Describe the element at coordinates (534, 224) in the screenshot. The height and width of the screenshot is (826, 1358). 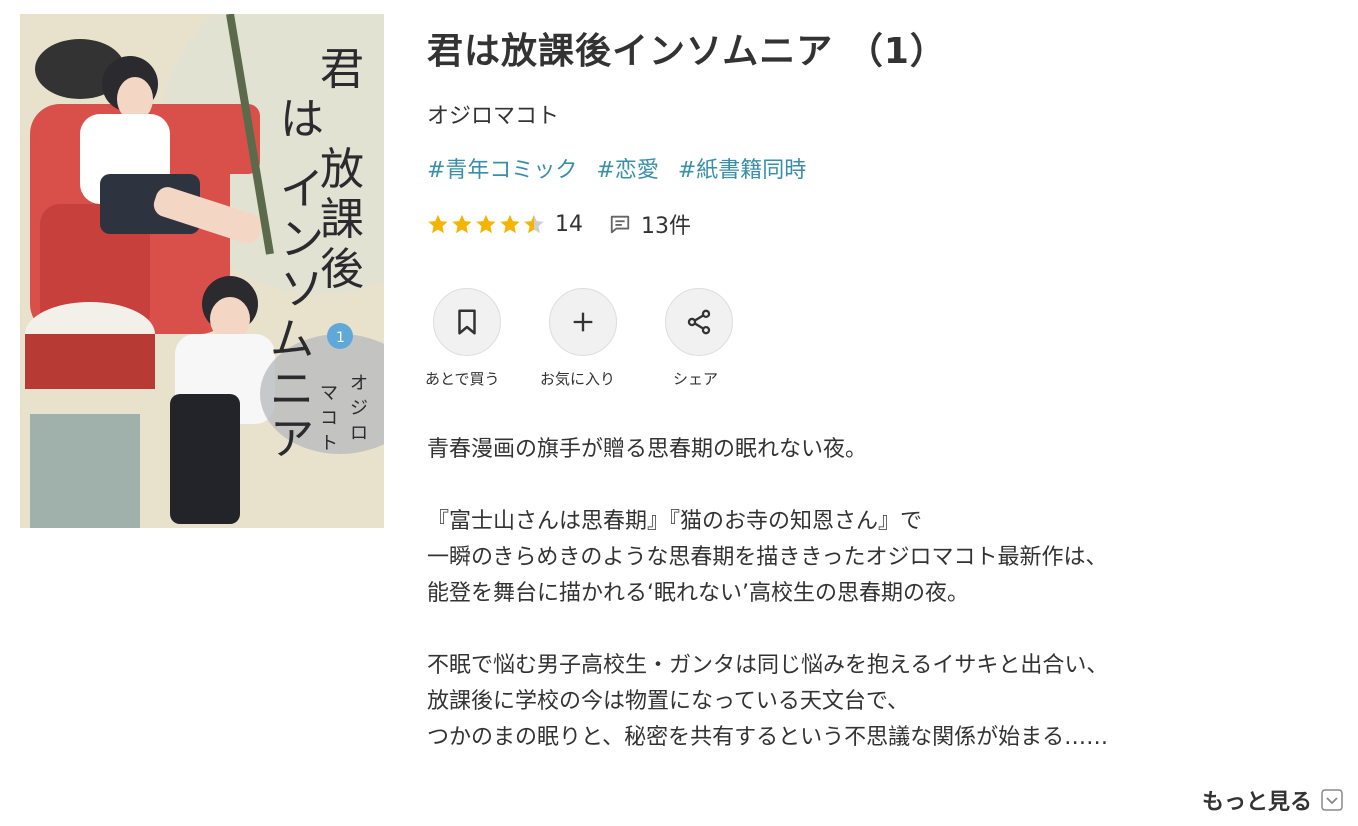
I see `star-half-icon` at that location.